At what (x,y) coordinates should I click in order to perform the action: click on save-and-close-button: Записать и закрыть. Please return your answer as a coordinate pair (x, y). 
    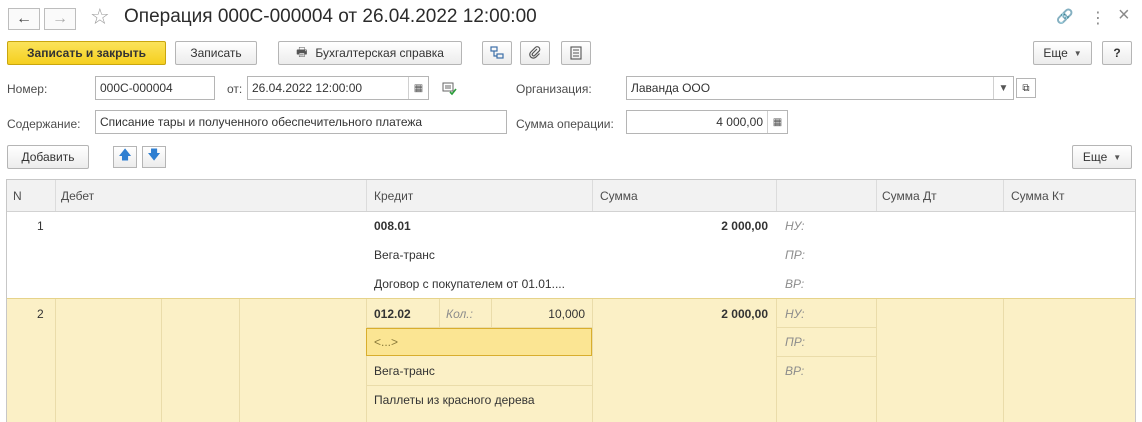
    Looking at the image, I should click on (86, 53).